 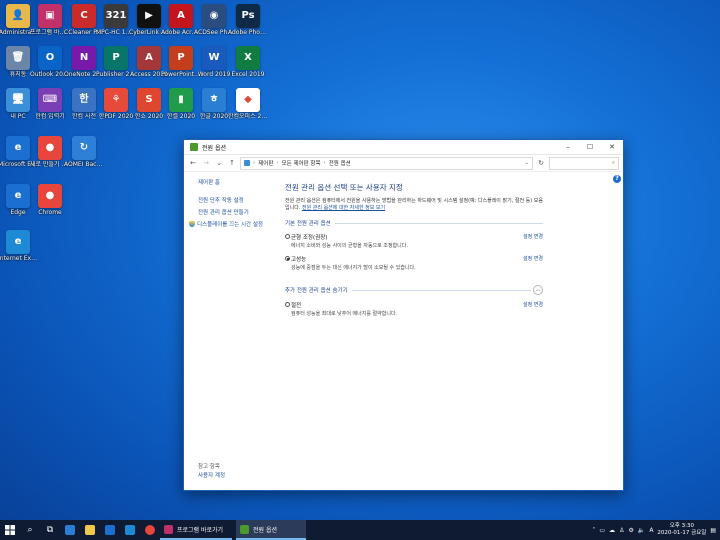 I want to click on shield-icon, so click(x=192, y=224).